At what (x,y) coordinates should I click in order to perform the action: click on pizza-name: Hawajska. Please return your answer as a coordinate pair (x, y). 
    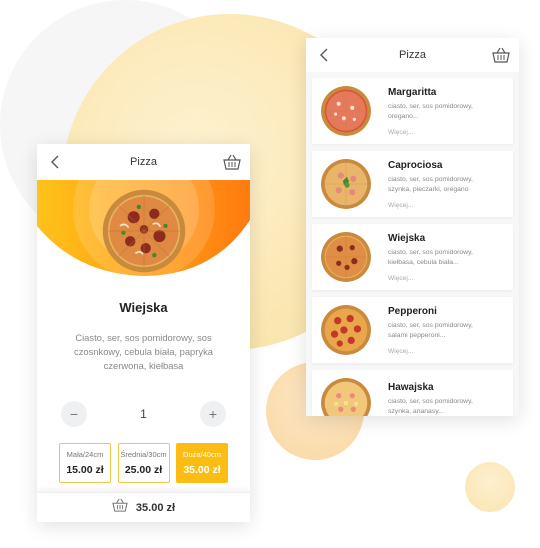
    Looking at the image, I should click on (411, 387).